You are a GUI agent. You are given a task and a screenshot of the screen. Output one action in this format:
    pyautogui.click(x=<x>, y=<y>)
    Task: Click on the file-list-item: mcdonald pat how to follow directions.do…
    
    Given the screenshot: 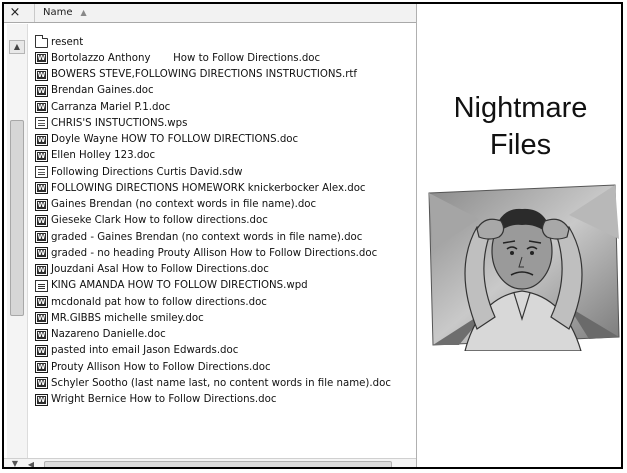 What is the action you would take?
    pyautogui.click(x=225, y=302)
    